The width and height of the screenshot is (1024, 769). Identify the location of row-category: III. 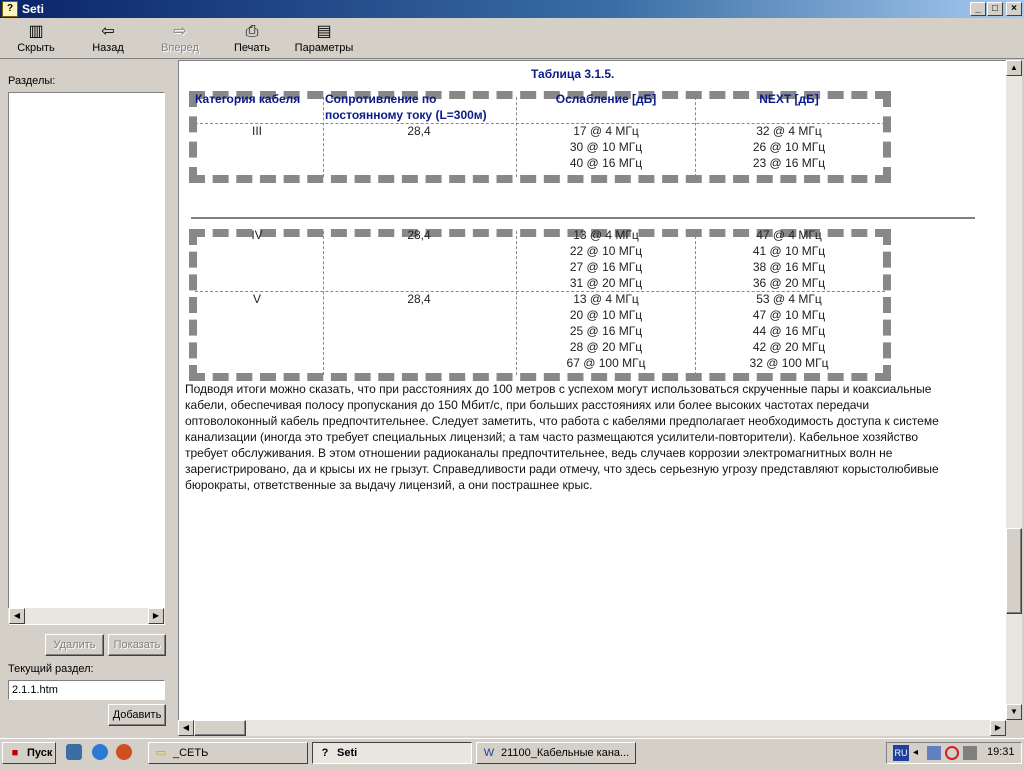
(256, 131).